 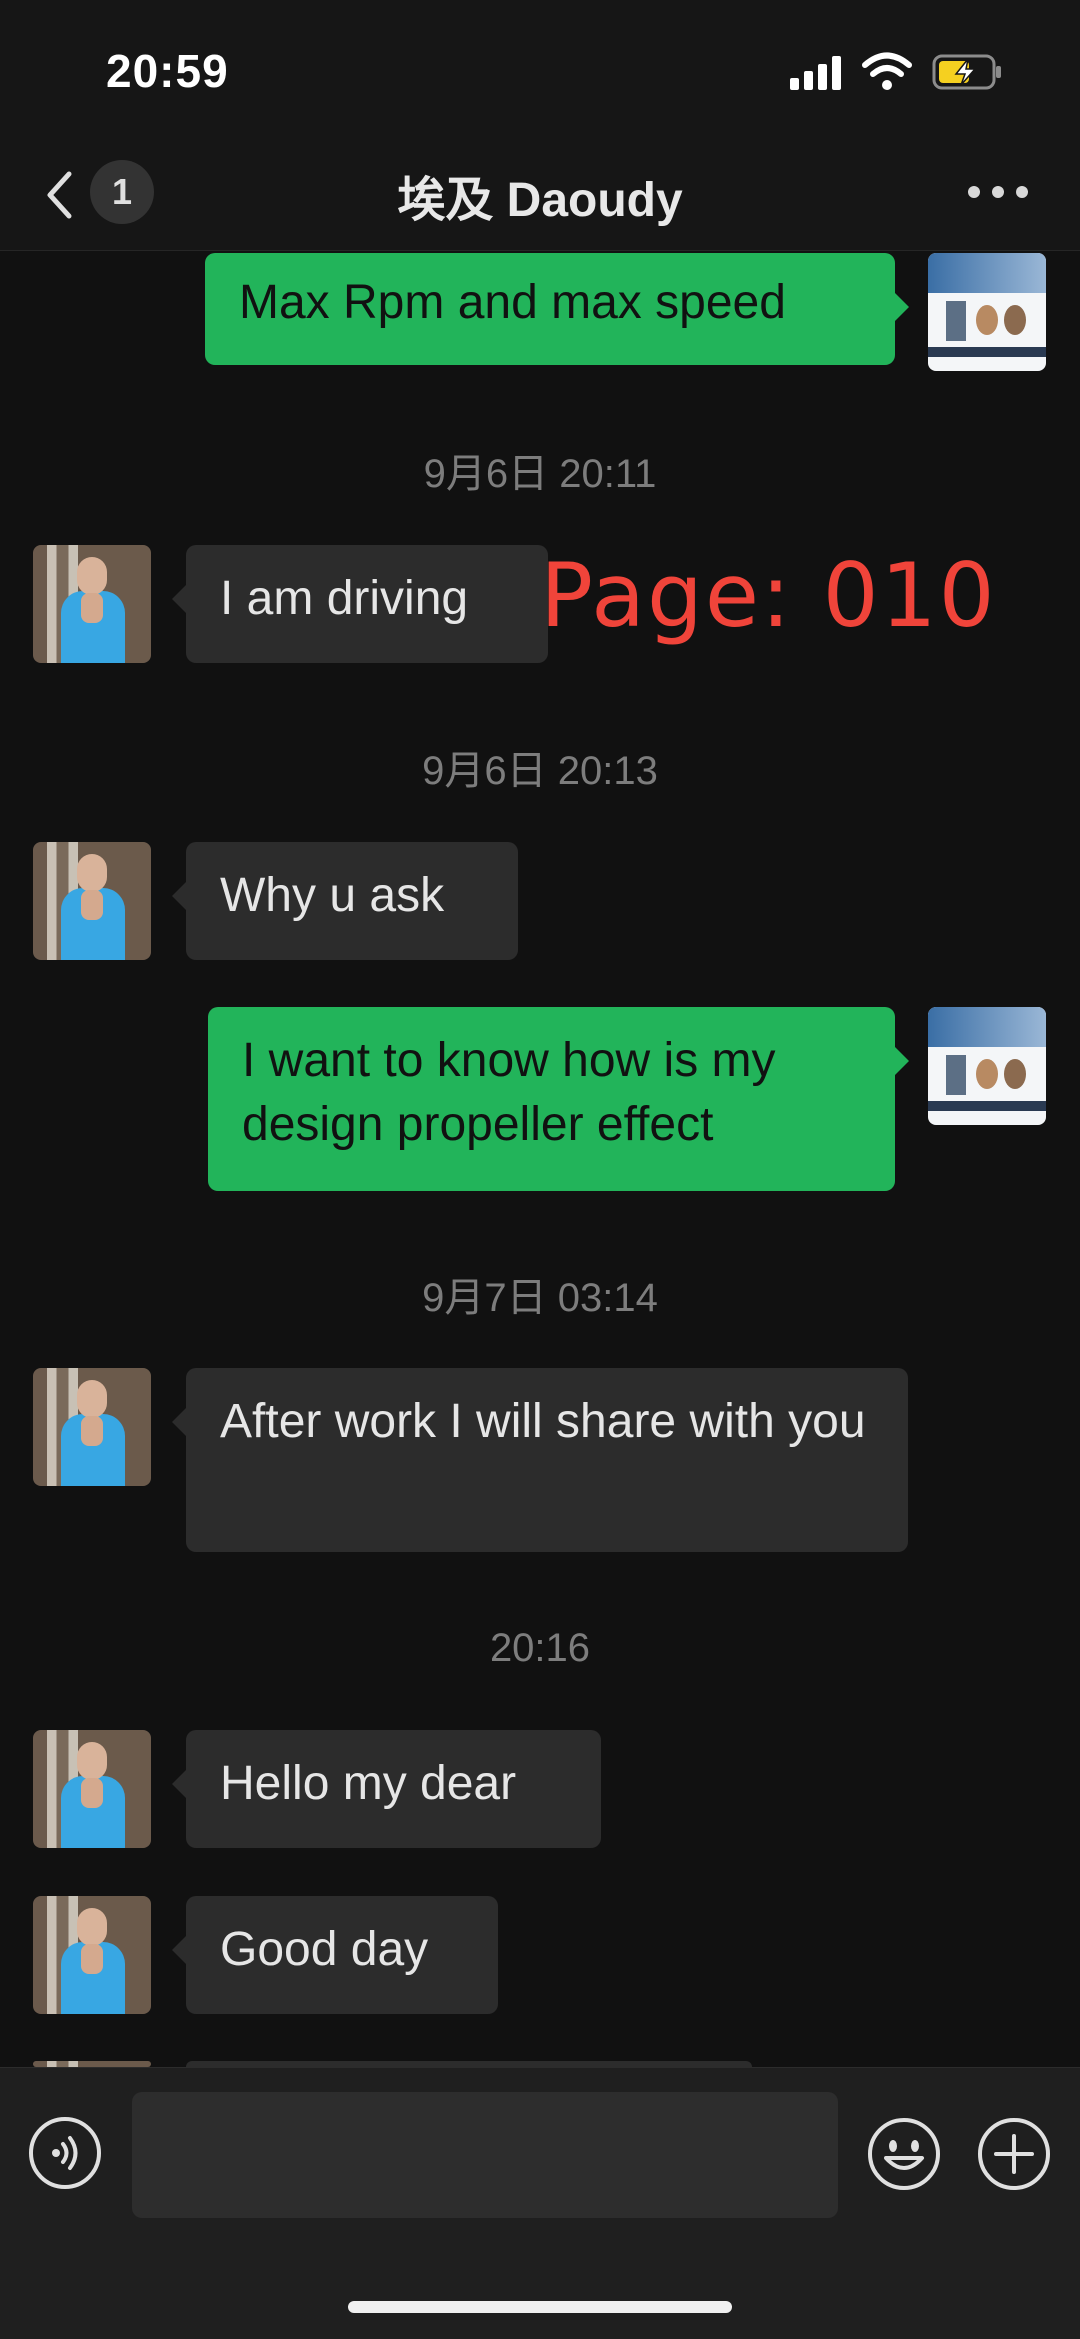 What do you see at coordinates (1014, 2154) in the screenshot?
I see `plus-icon` at bounding box center [1014, 2154].